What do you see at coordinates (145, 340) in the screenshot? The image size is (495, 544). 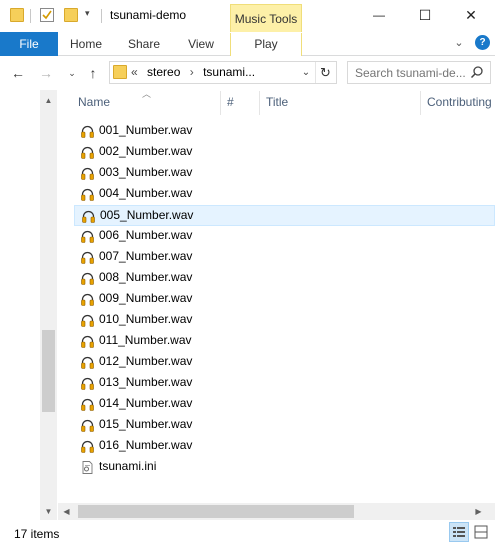 I see `file-name: 011_Number.wav` at bounding box center [145, 340].